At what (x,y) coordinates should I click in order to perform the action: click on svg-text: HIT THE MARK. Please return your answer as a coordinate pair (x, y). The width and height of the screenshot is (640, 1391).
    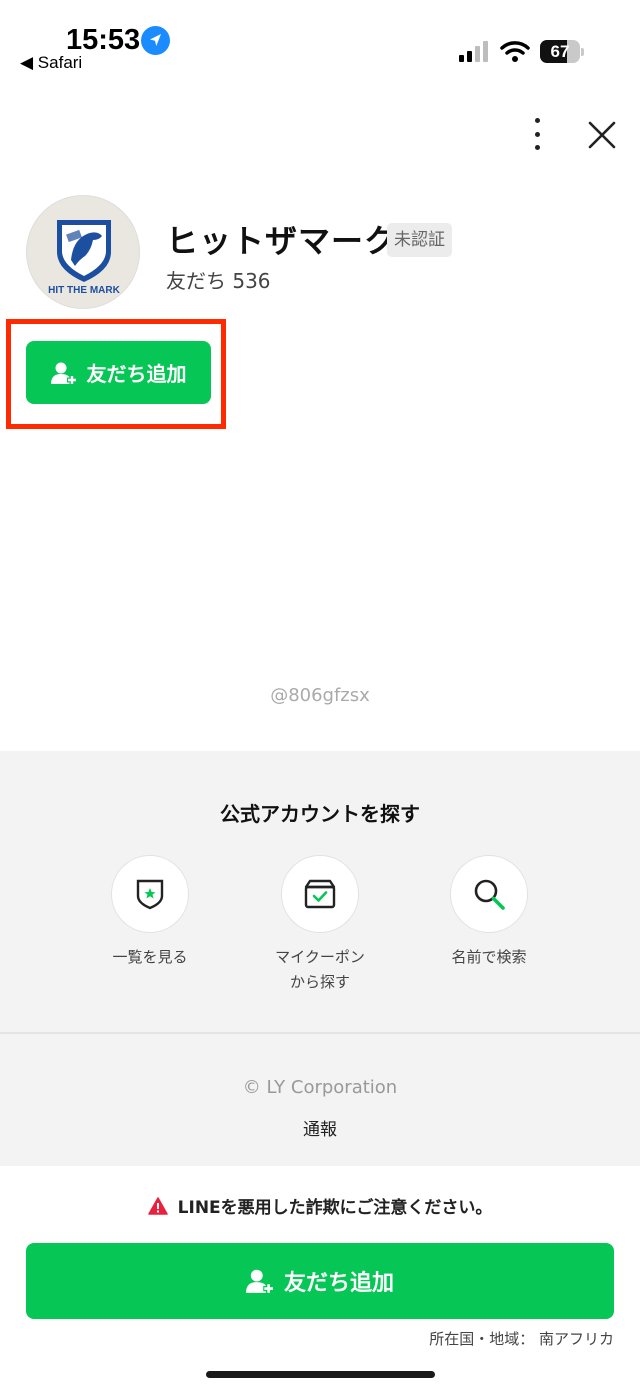
    Looking at the image, I should click on (84, 290).